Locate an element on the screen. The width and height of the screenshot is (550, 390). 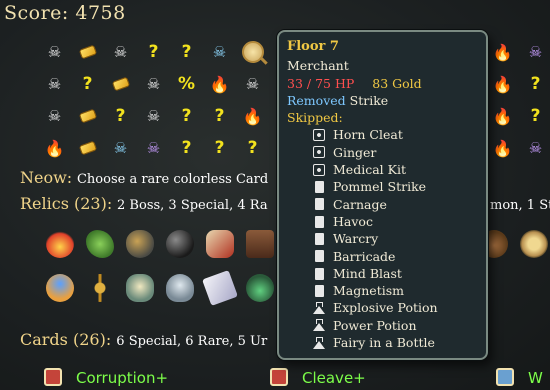
card-name: Cleave+ is located at coordinates (334, 378).